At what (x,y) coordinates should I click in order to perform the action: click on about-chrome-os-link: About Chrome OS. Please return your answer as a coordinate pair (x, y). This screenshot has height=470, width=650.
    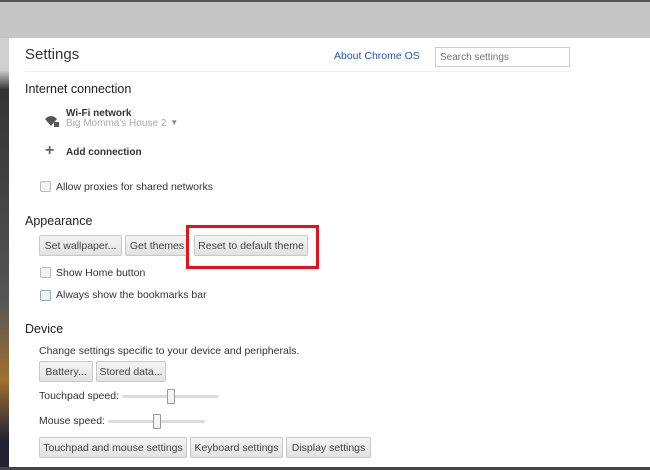
    Looking at the image, I should click on (377, 56).